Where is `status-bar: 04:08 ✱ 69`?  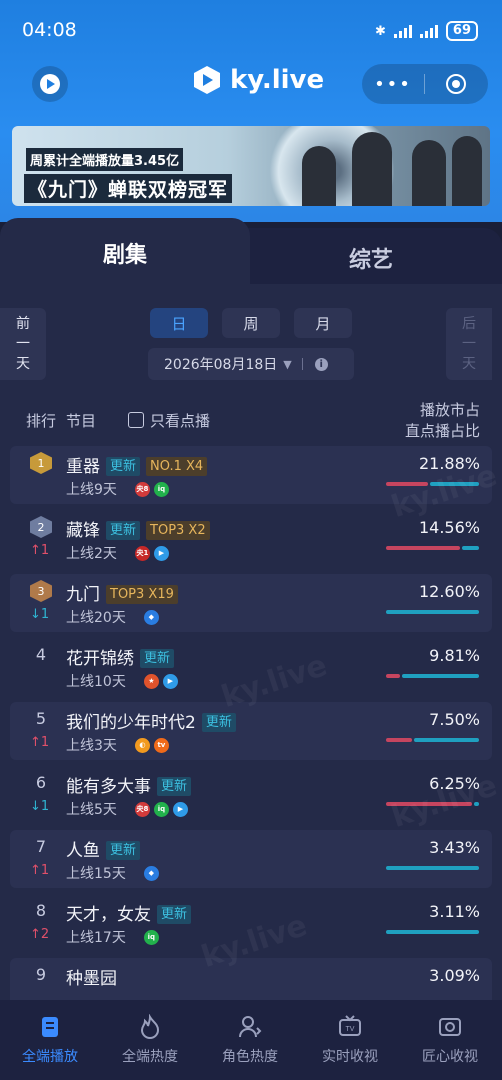 status-bar: 04:08 ✱ 69 is located at coordinates (251, 30).